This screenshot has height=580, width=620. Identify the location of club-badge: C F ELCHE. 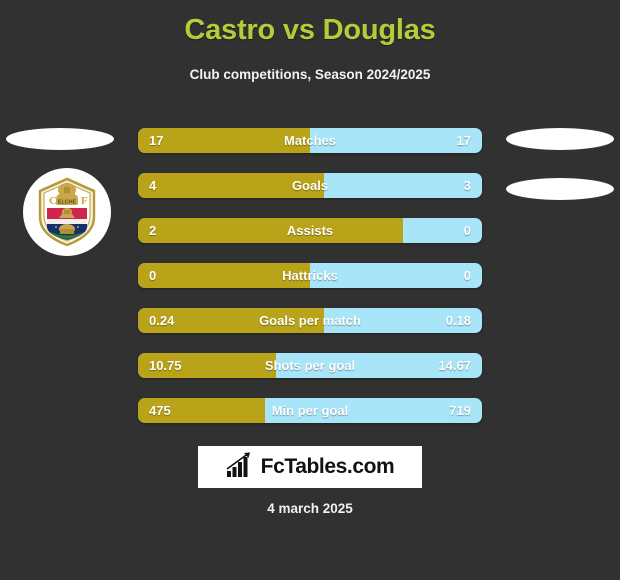
(67, 212).